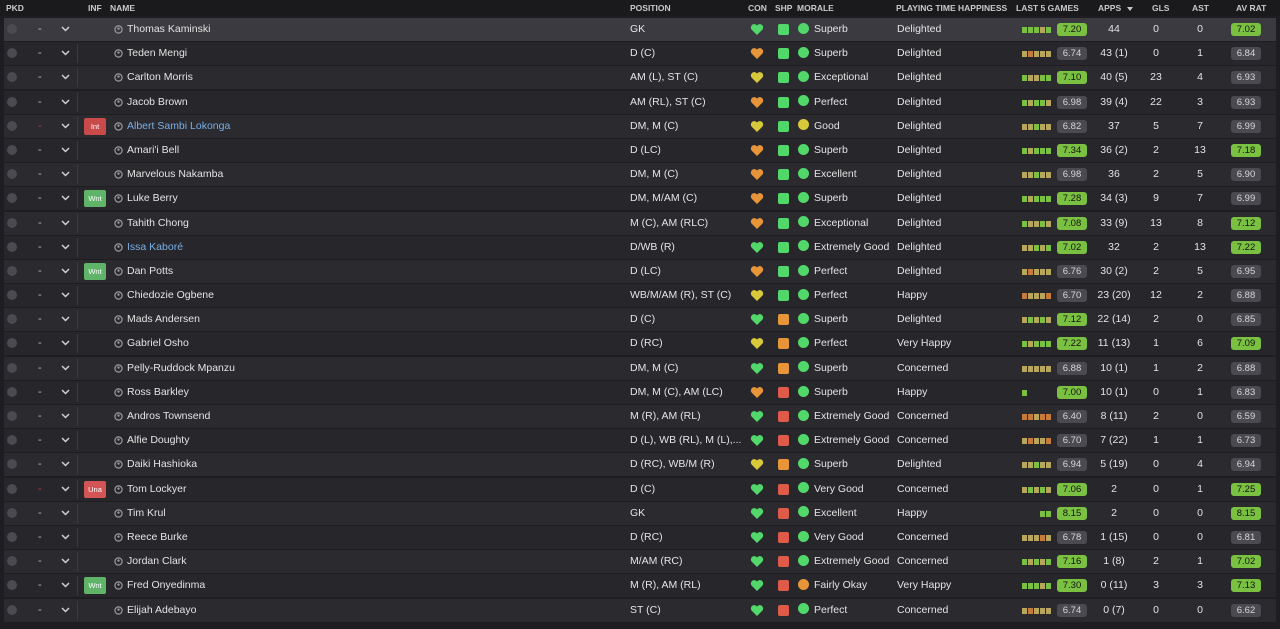  Describe the element at coordinates (951, 8) in the screenshot. I see `col-playing-time: PLAYING TIME HAPPINESS` at that location.